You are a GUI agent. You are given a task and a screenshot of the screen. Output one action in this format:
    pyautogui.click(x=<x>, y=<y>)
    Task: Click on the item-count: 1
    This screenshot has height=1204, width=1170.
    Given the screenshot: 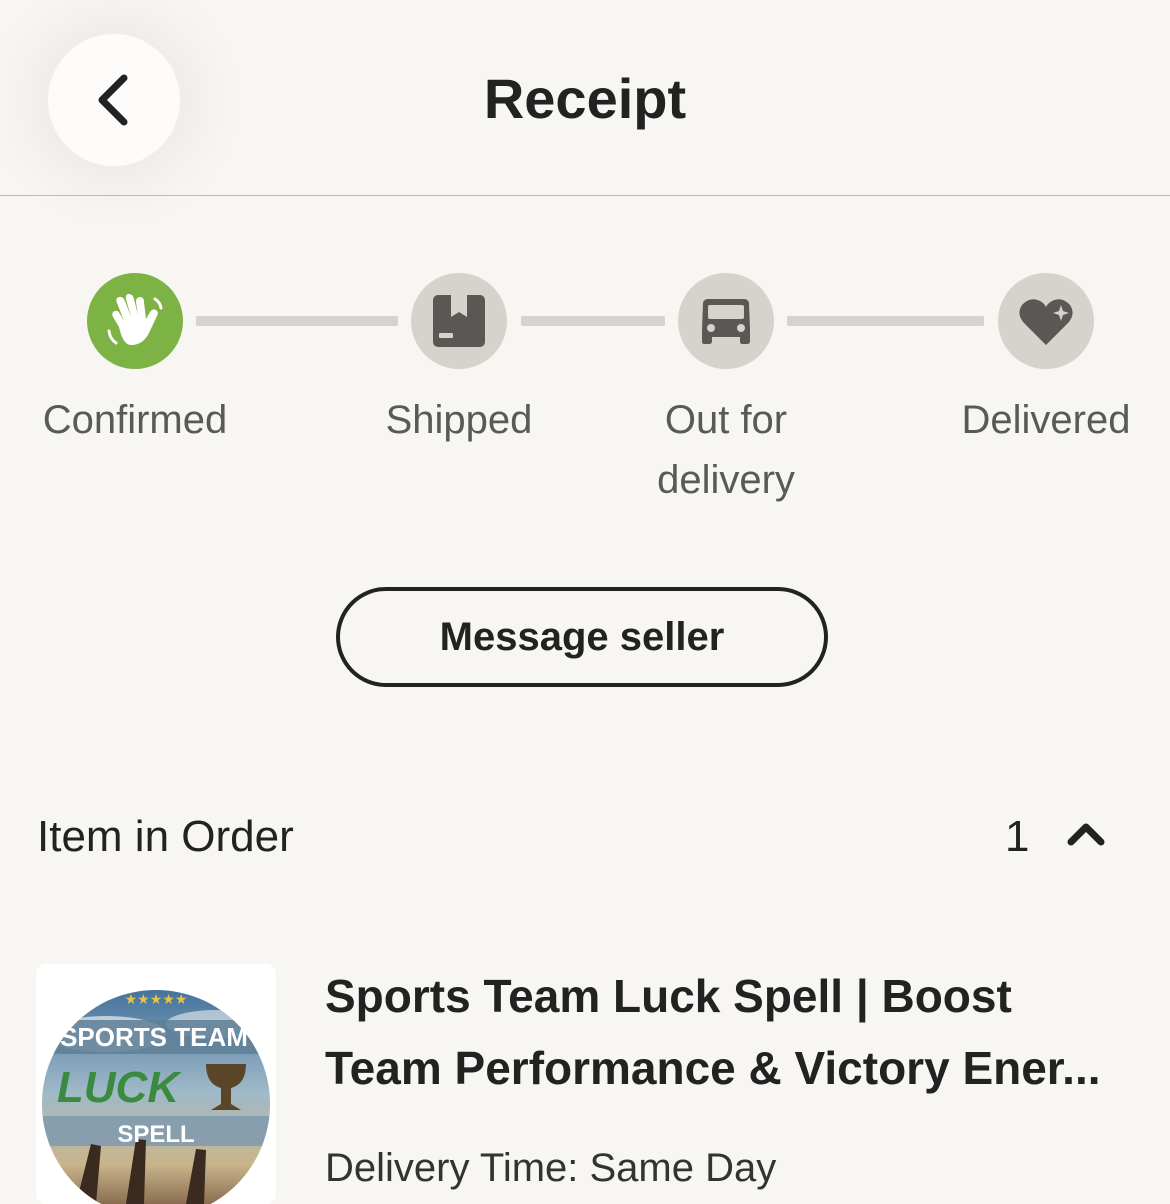 What is the action you would take?
    pyautogui.click(x=1017, y=836)
    